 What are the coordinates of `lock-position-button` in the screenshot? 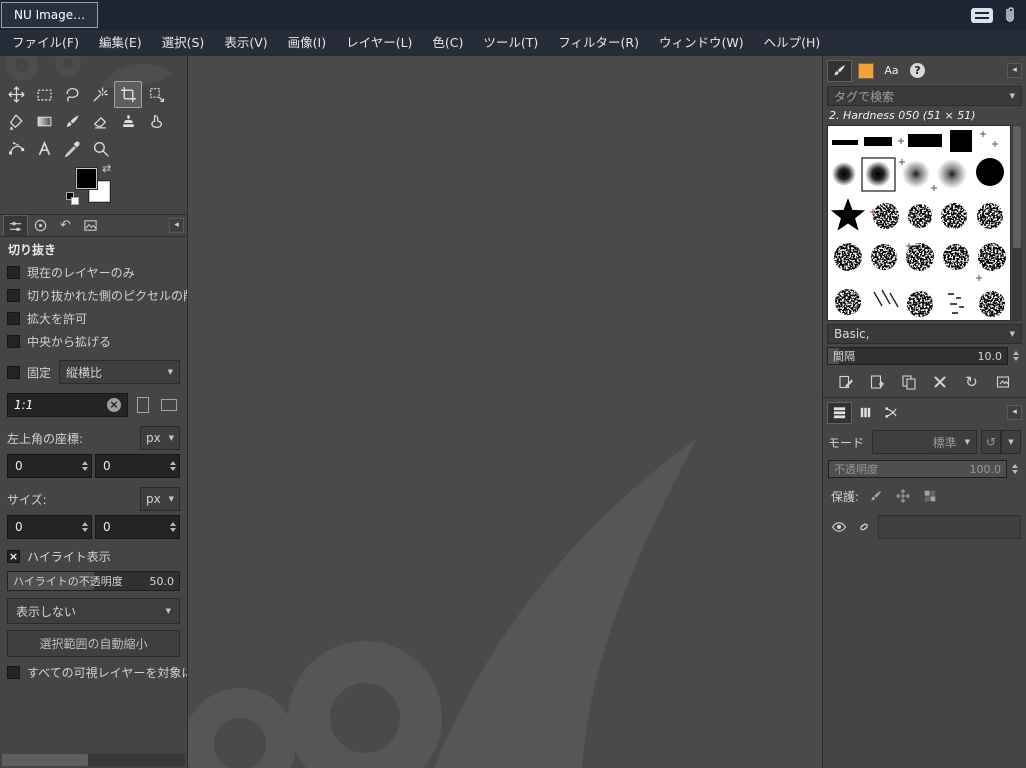 It's located at (903, 496).